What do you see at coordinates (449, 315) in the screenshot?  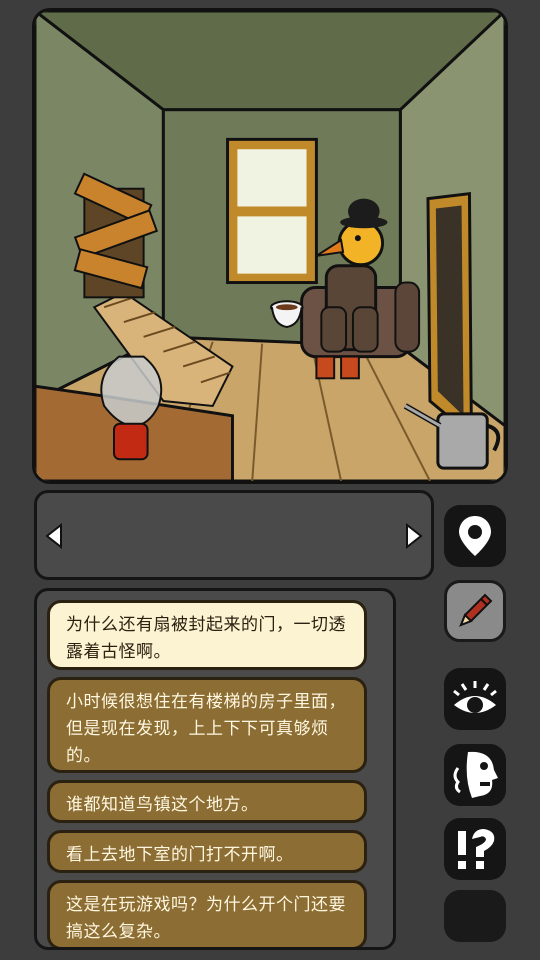 I see `doorway` at bounding box center [449, 315].